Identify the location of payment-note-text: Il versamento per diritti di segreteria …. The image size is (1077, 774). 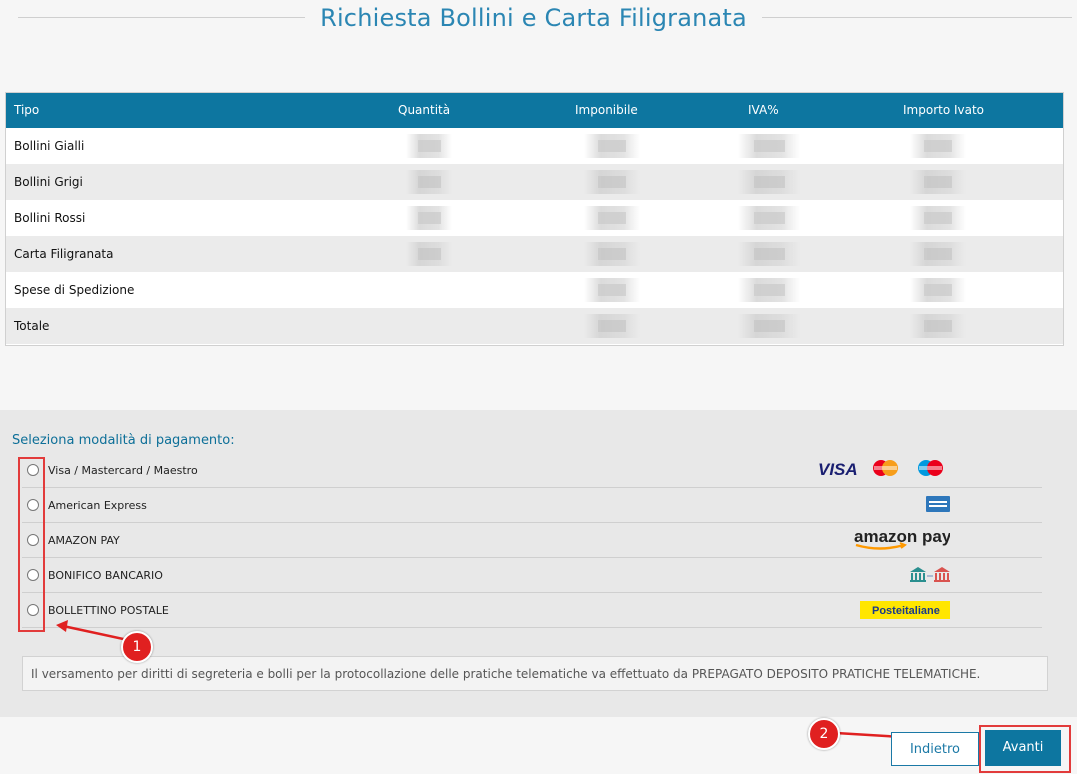
(506, 674).